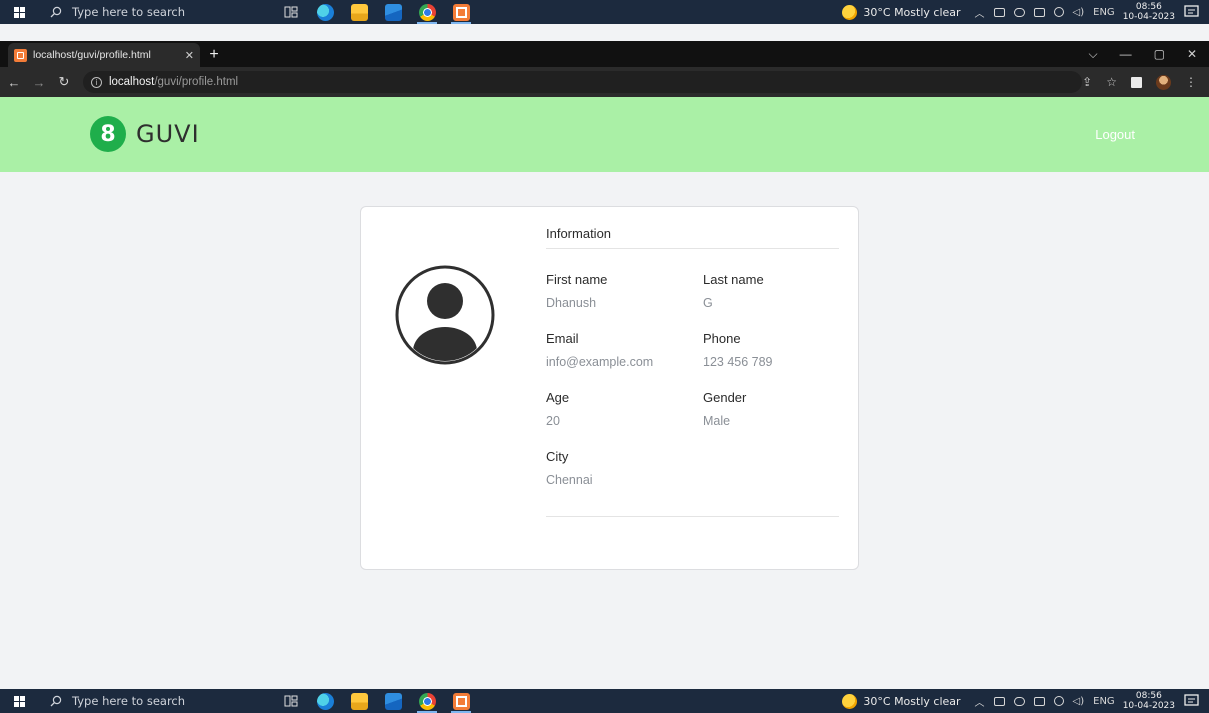 This screenshot has height=713, width=1209. I want to click on bookmark-star-icon: ☆, so click(1111, 82).